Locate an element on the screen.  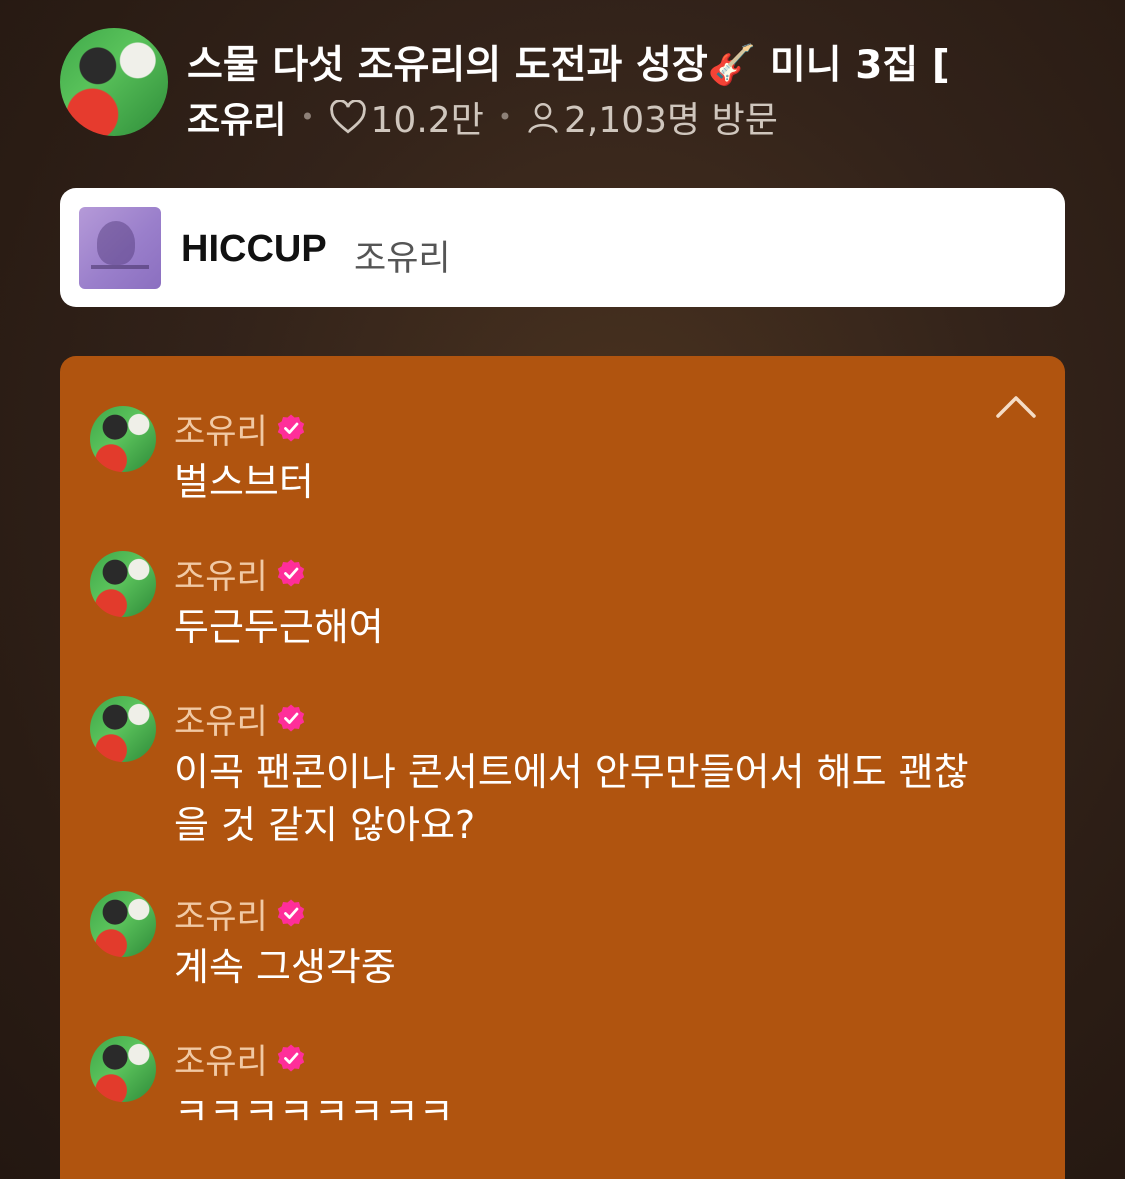
host-avatar is located at coordinates (114, 82).